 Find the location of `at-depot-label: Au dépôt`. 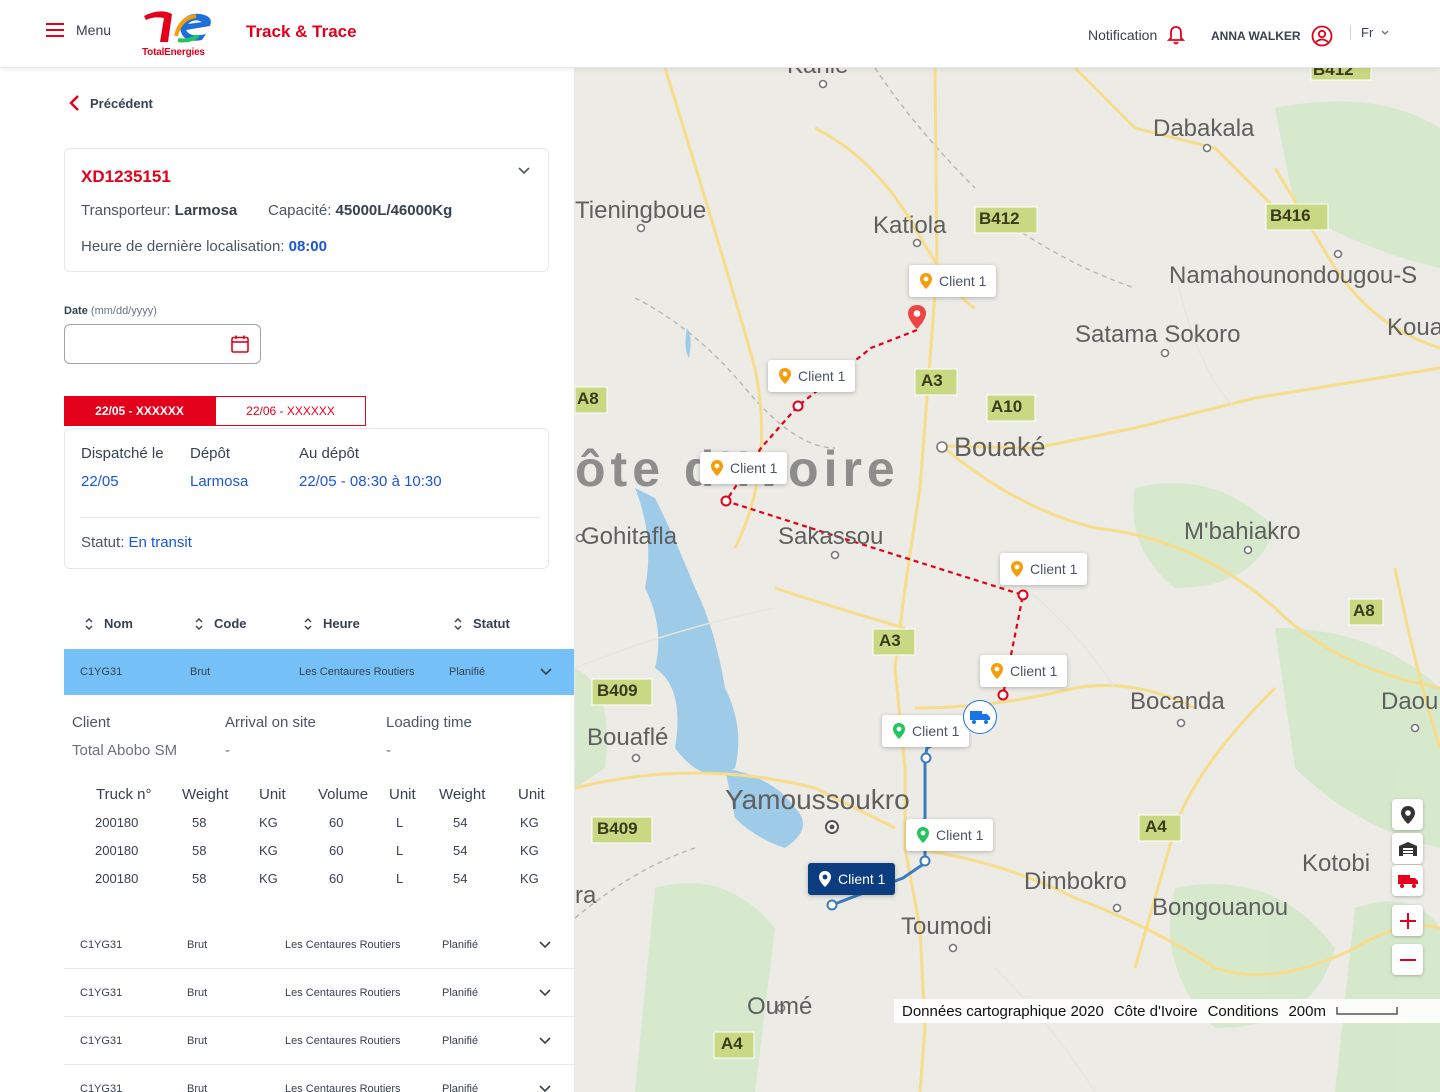

at-depot-label: Au dépôt is located at coordinates (329, 453).